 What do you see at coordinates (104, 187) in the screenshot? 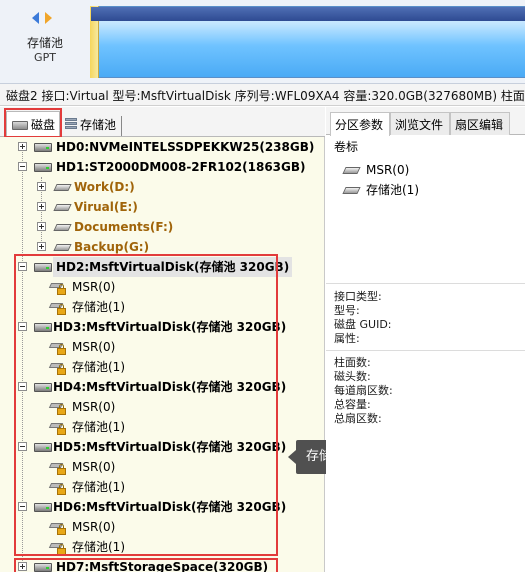
I see `volume-label: Work(D:)` at bounding box center [104, 187].